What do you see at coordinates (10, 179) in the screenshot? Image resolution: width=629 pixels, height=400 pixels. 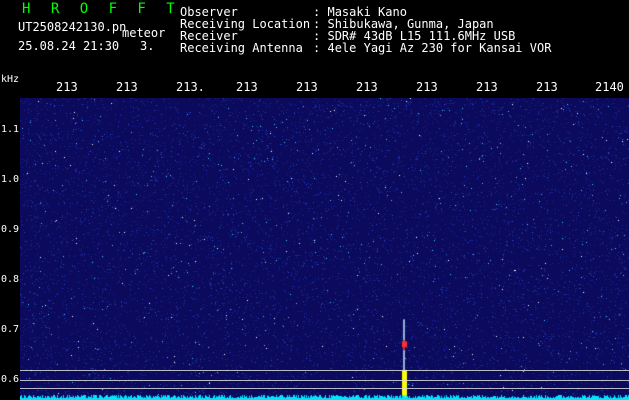 I see `freq-tick: 1.0` at bounding box center [10, 179].